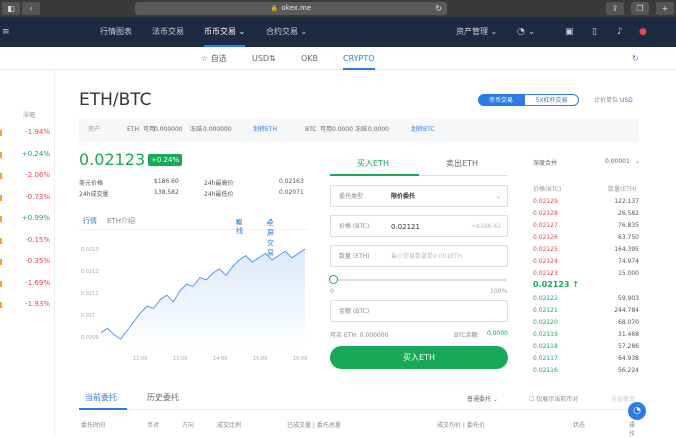  I want to click on buy-order-row: 0.02116 56.224, so click(586, 370).